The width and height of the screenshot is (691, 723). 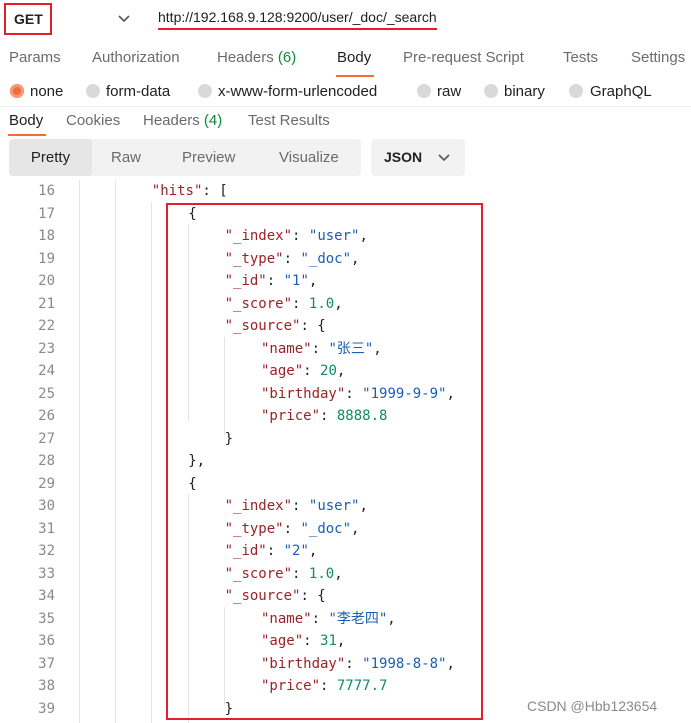 I want to click on tab-headers: Headers (6), so click(x=256, y=57).